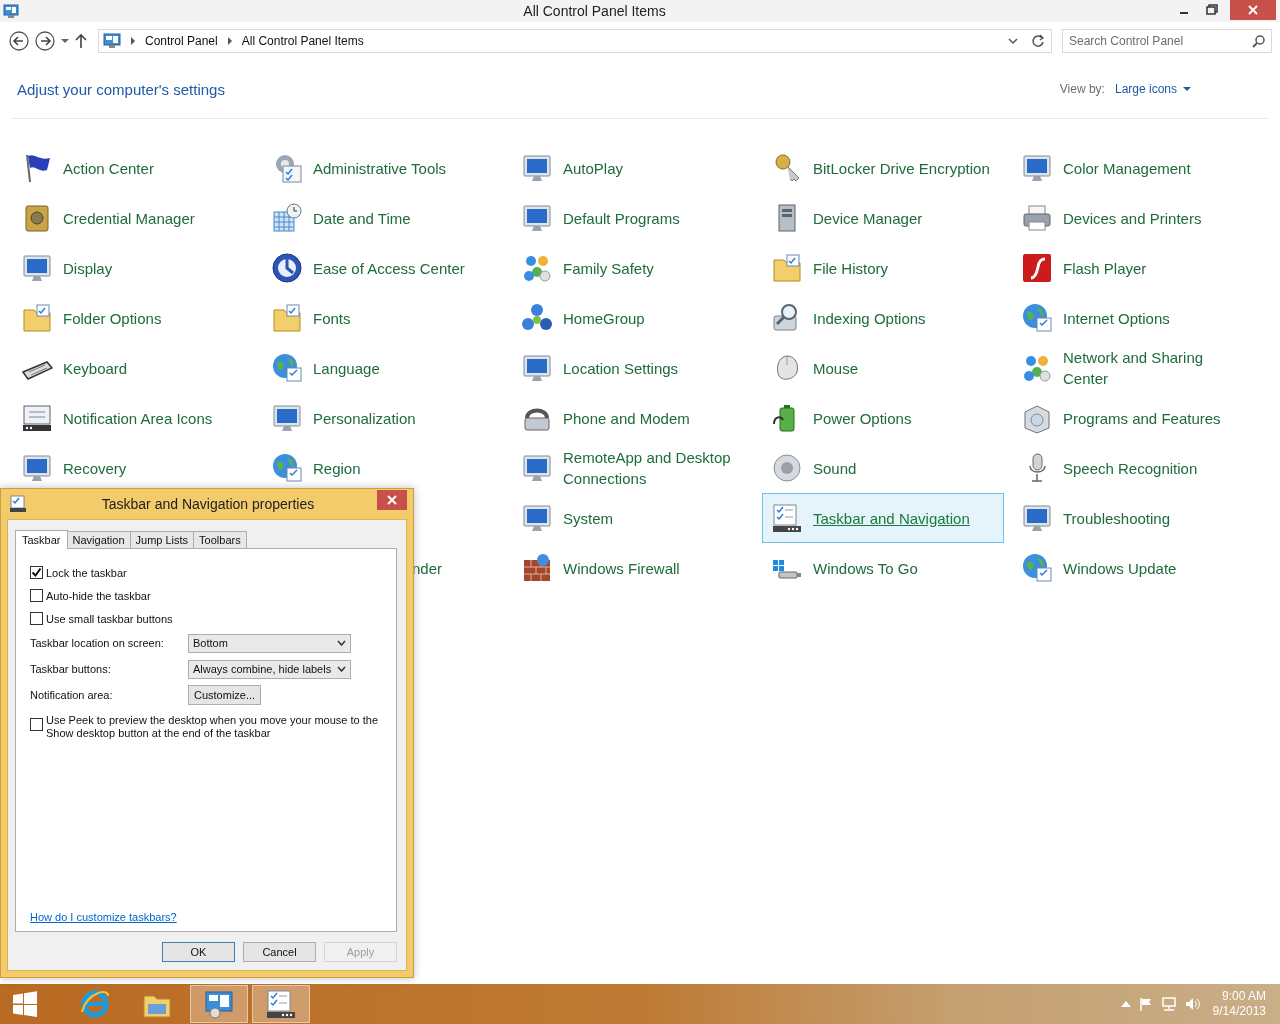 The image size is (1280, 1024). I want to click on checkbox-label: Use Peek to preview the desktop when you move your mouse to the Show desktop button at the end of the taskbar, so click(212, 727).